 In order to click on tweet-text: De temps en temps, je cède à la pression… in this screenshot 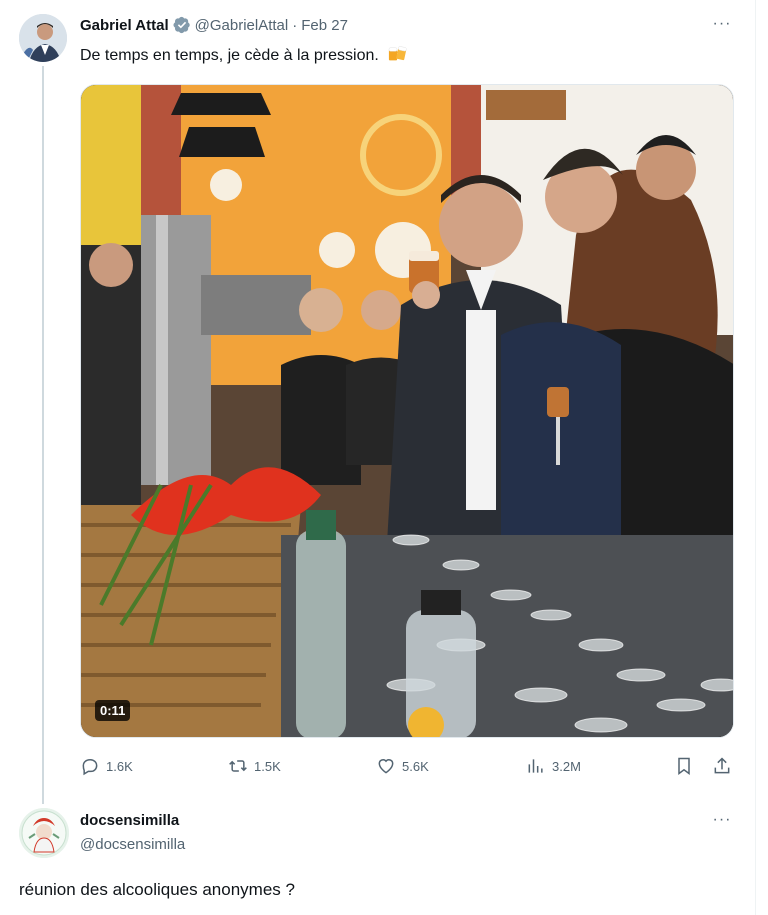, I will do `click(244, 54)`.